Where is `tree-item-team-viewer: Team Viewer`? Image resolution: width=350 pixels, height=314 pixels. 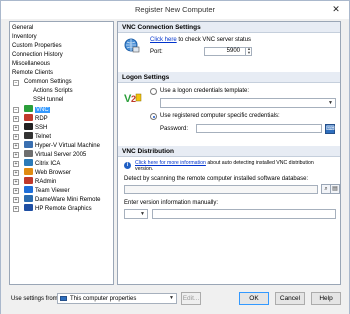 tree-item-team-viewer: Team Viewer is located at coordinates (47, 190).